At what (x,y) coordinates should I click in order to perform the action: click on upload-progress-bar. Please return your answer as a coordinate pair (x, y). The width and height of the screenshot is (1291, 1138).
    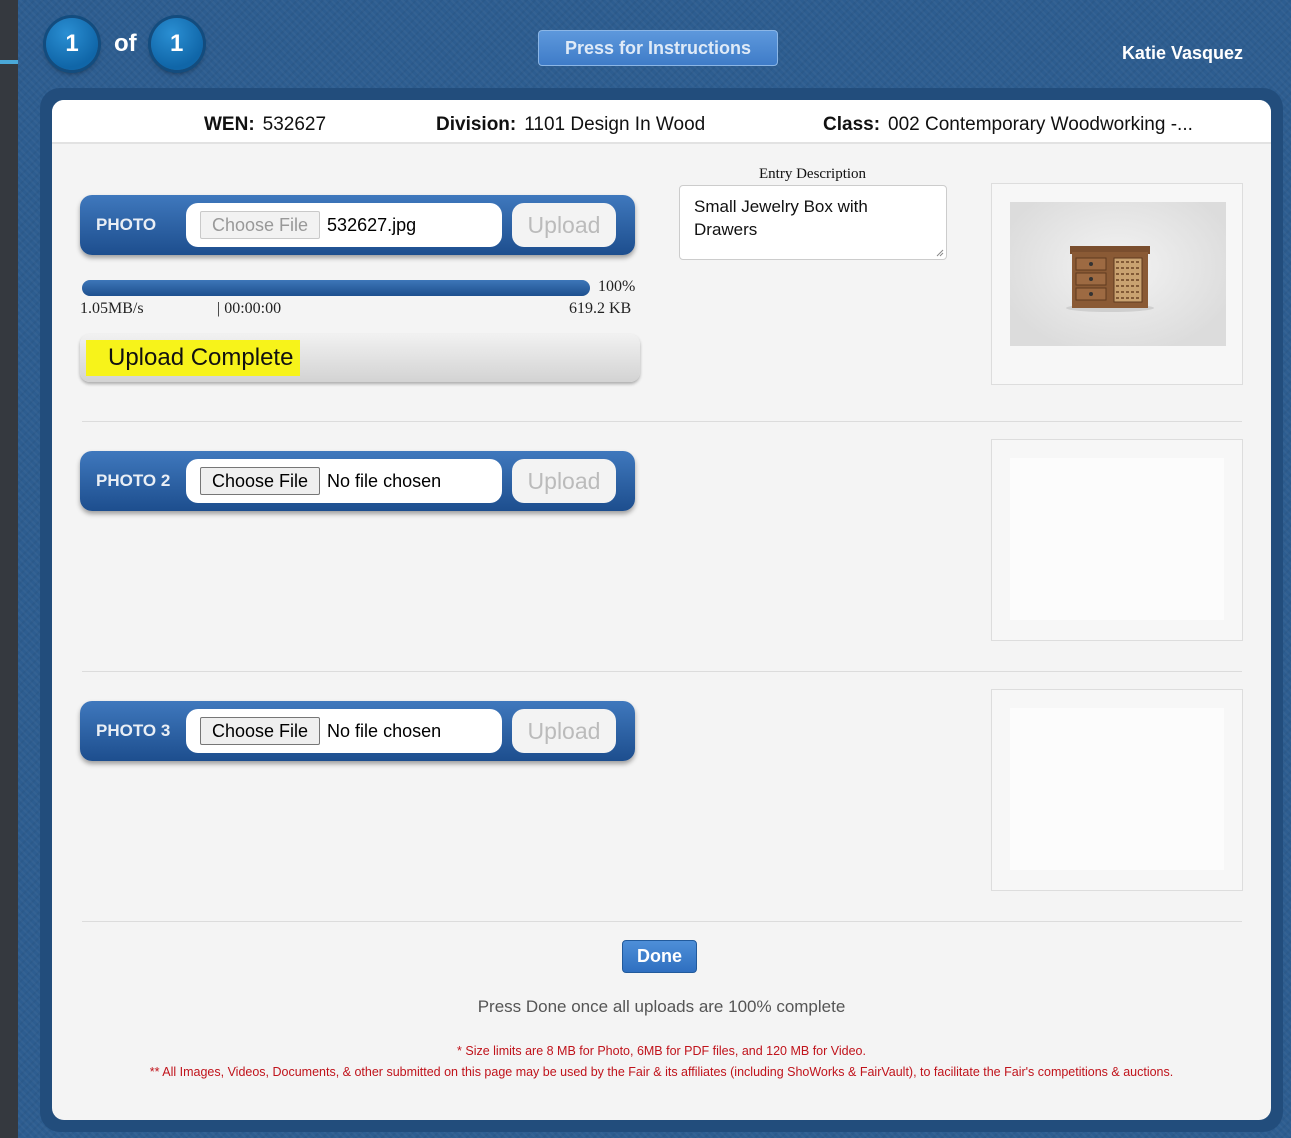
    Looking at the image, I should click on (336, 288).